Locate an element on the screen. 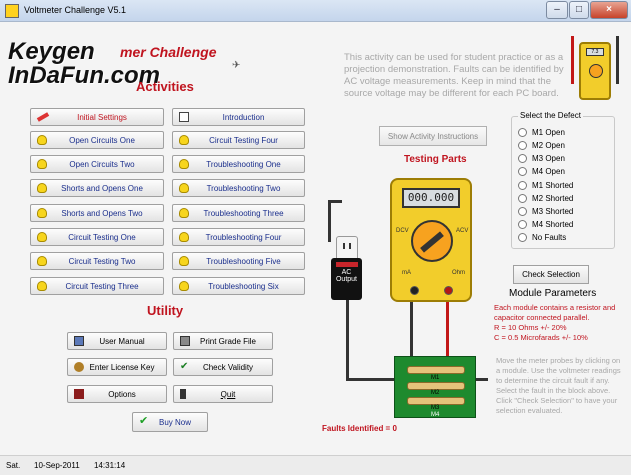 This screenshot has width=631, height=475. defect-option-m1-shorted: M1 Shorted is located at coordinates (545, 185).